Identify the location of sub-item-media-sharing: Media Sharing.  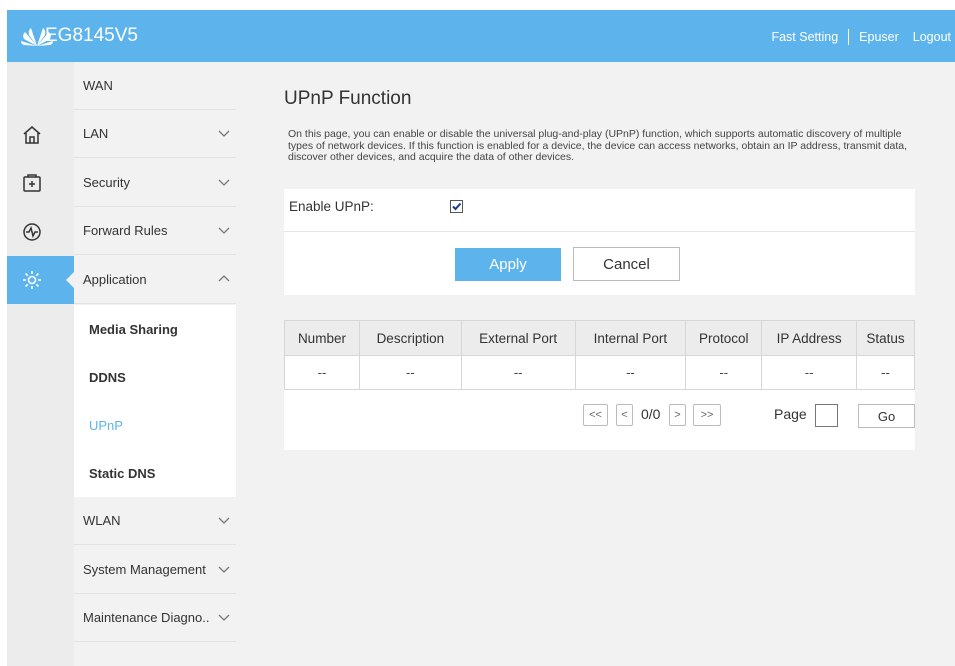
(155, 329).